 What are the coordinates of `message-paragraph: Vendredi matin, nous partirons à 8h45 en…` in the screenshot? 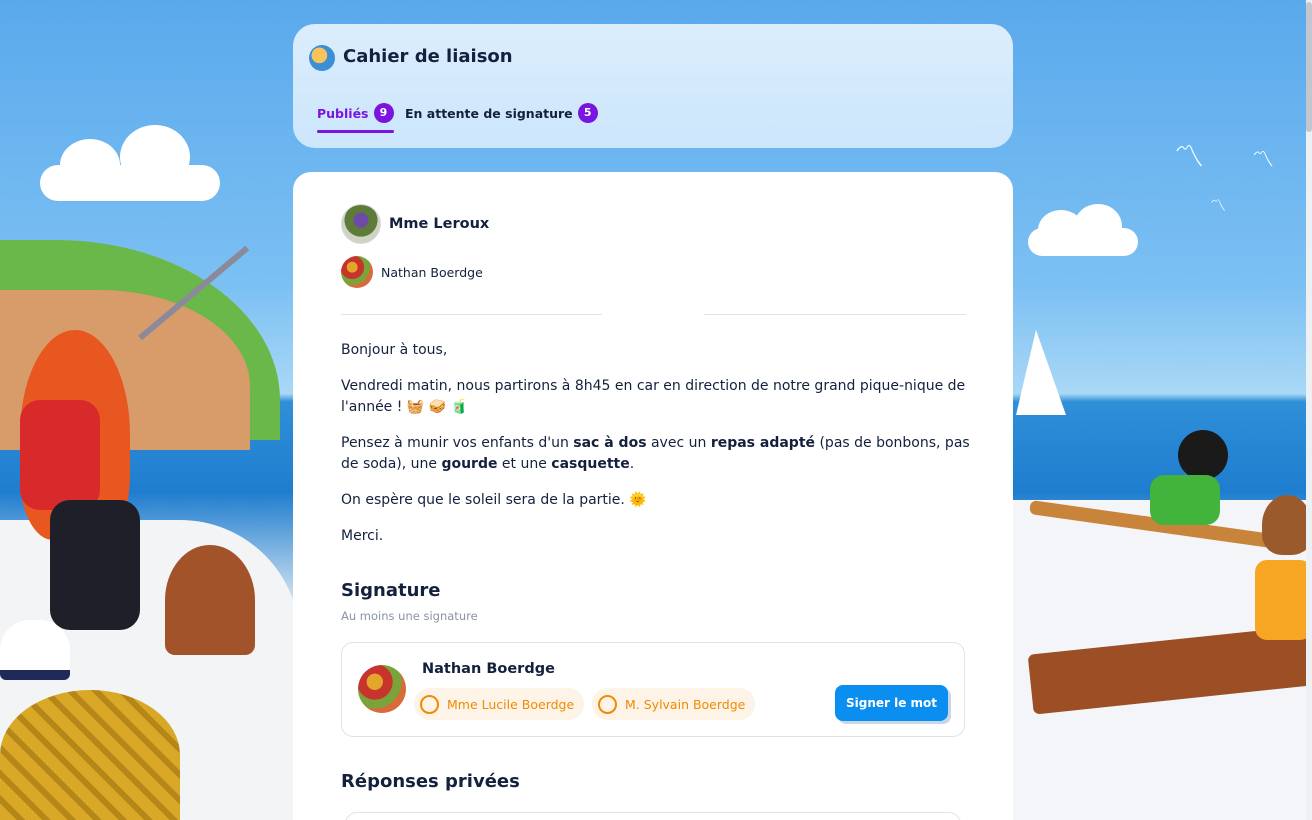 It's located at (653, 396).